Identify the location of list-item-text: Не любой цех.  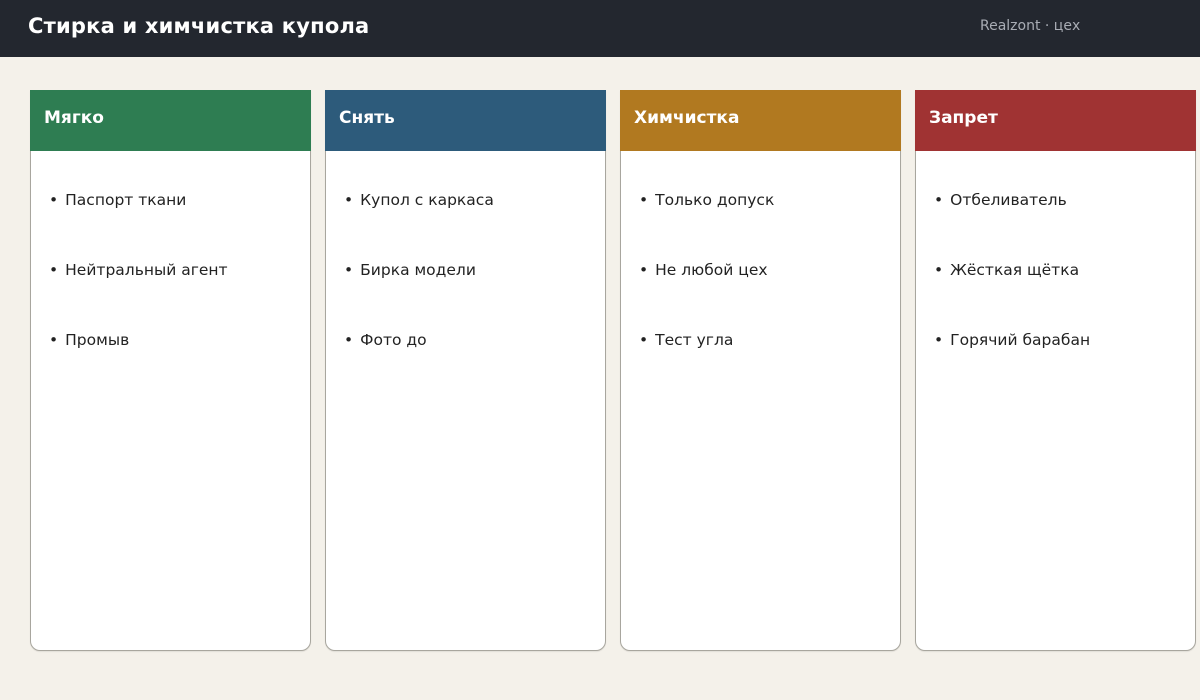
(711, 270).